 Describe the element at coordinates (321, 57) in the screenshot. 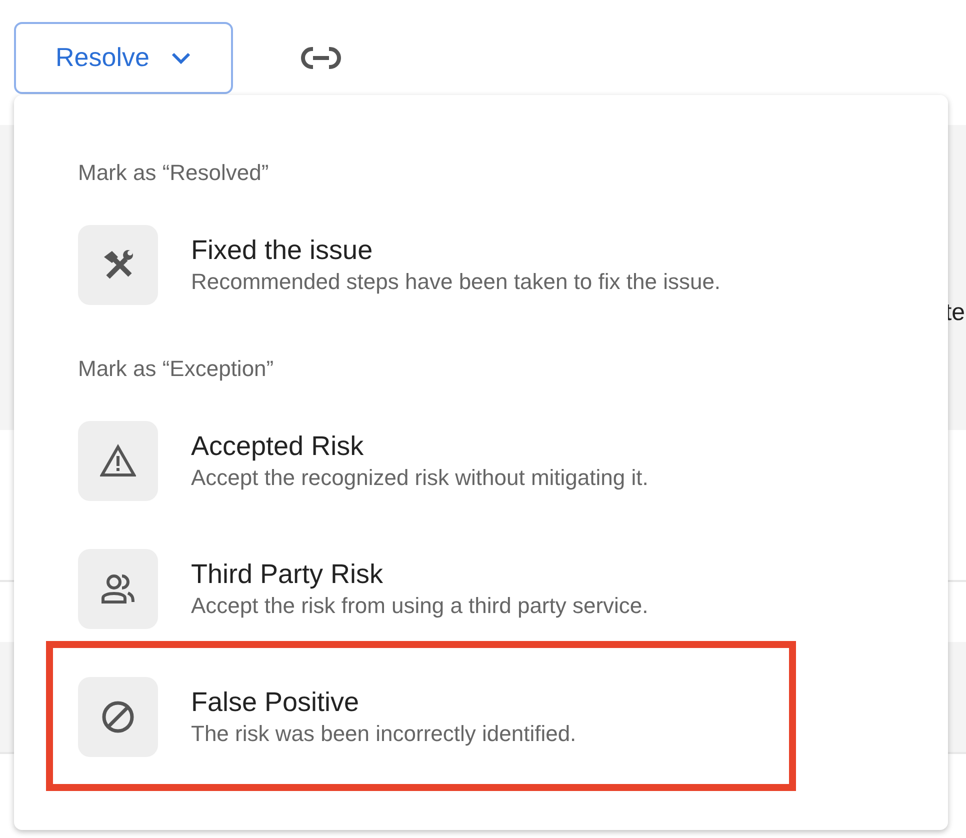

I see `link-icon` at that location.